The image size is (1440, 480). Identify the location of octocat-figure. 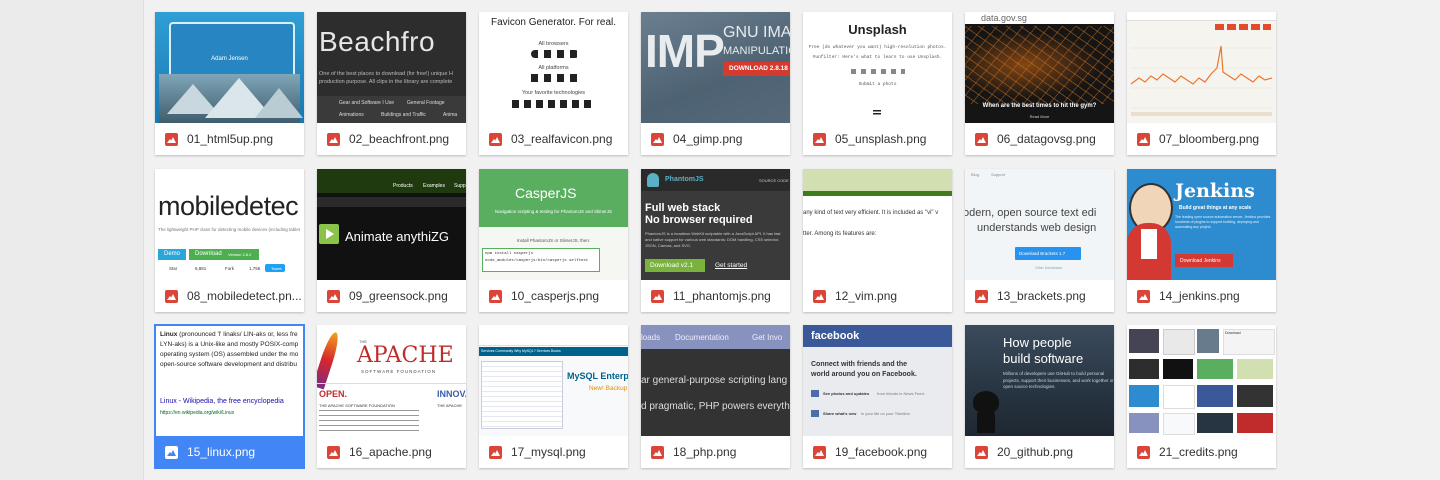
(986, 402).